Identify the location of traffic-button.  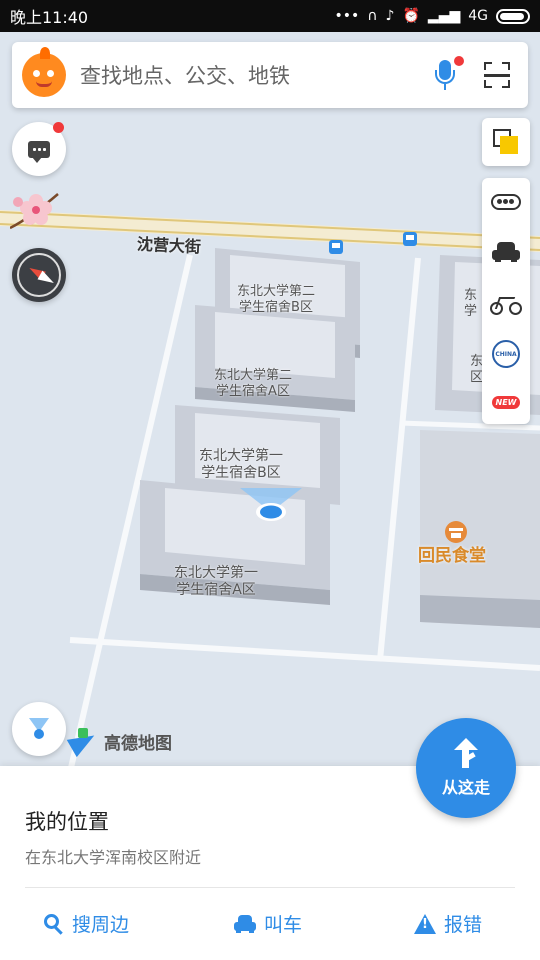
(506, 202).